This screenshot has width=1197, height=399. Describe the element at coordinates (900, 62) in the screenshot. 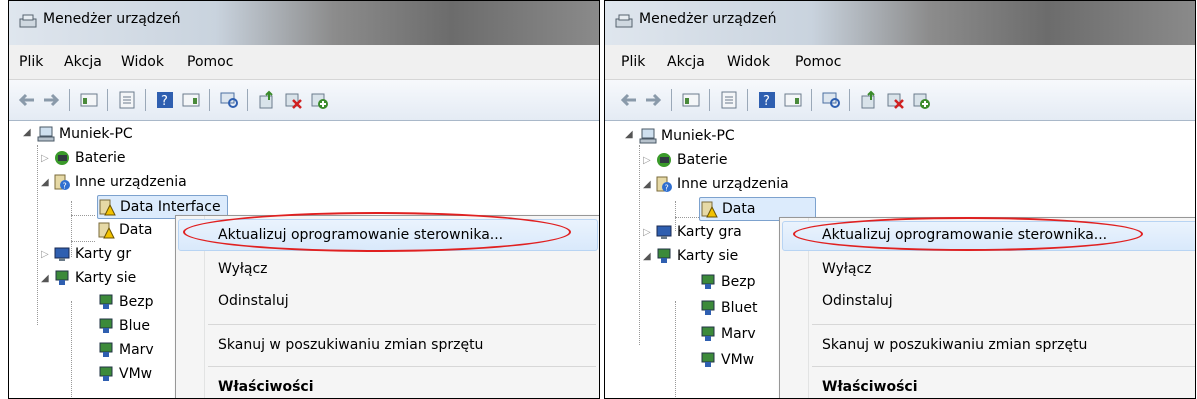

I see `menu-bar: Plik Akcja Widok Pomoc` at that location.